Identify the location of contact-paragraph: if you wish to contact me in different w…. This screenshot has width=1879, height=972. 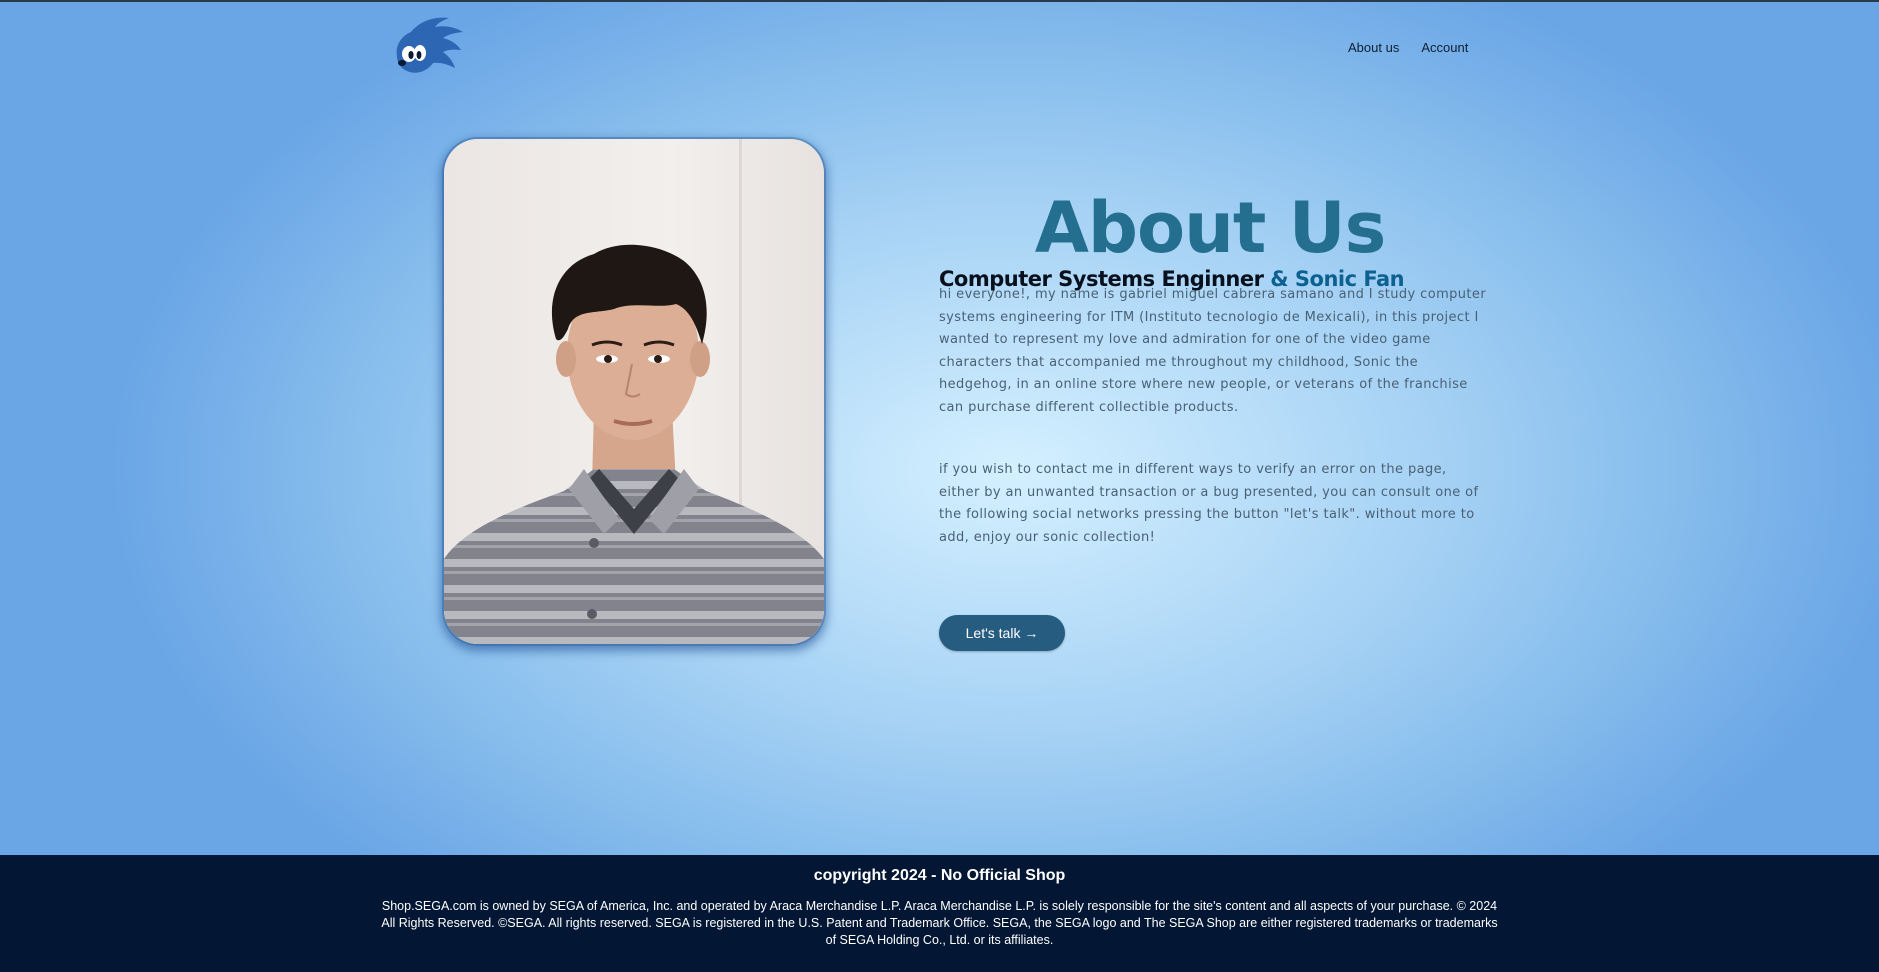
(1209, 503).